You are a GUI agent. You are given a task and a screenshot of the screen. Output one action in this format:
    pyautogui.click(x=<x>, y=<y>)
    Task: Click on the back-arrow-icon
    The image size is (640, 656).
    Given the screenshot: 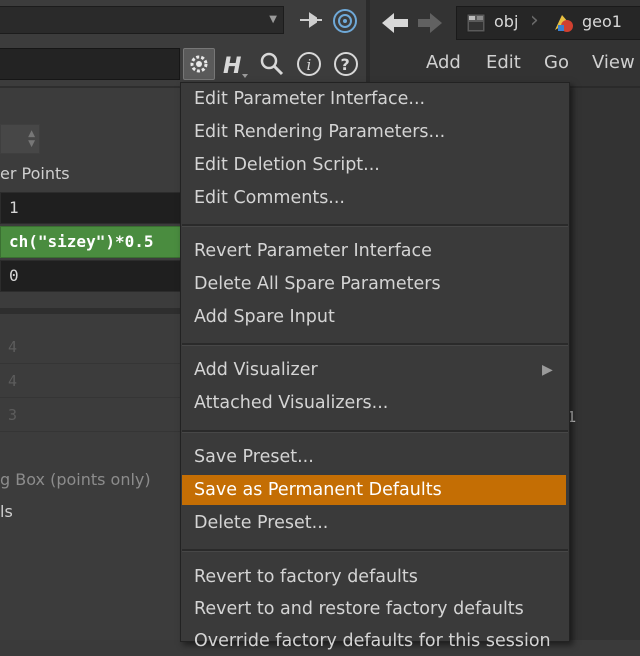 What is the action you would take?
    pyautogui.click(x=395, y=23)
    